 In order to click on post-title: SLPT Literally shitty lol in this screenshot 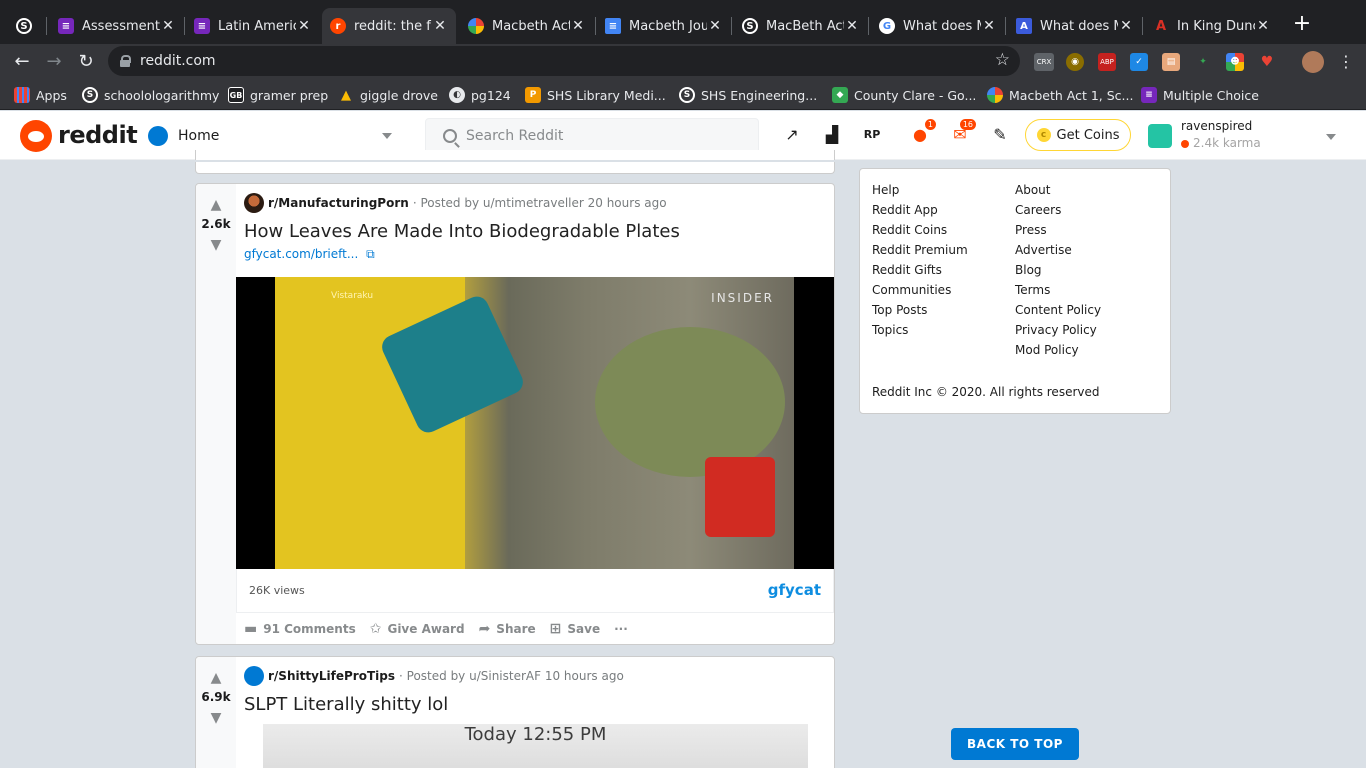, I will do `click(346, 704)`.